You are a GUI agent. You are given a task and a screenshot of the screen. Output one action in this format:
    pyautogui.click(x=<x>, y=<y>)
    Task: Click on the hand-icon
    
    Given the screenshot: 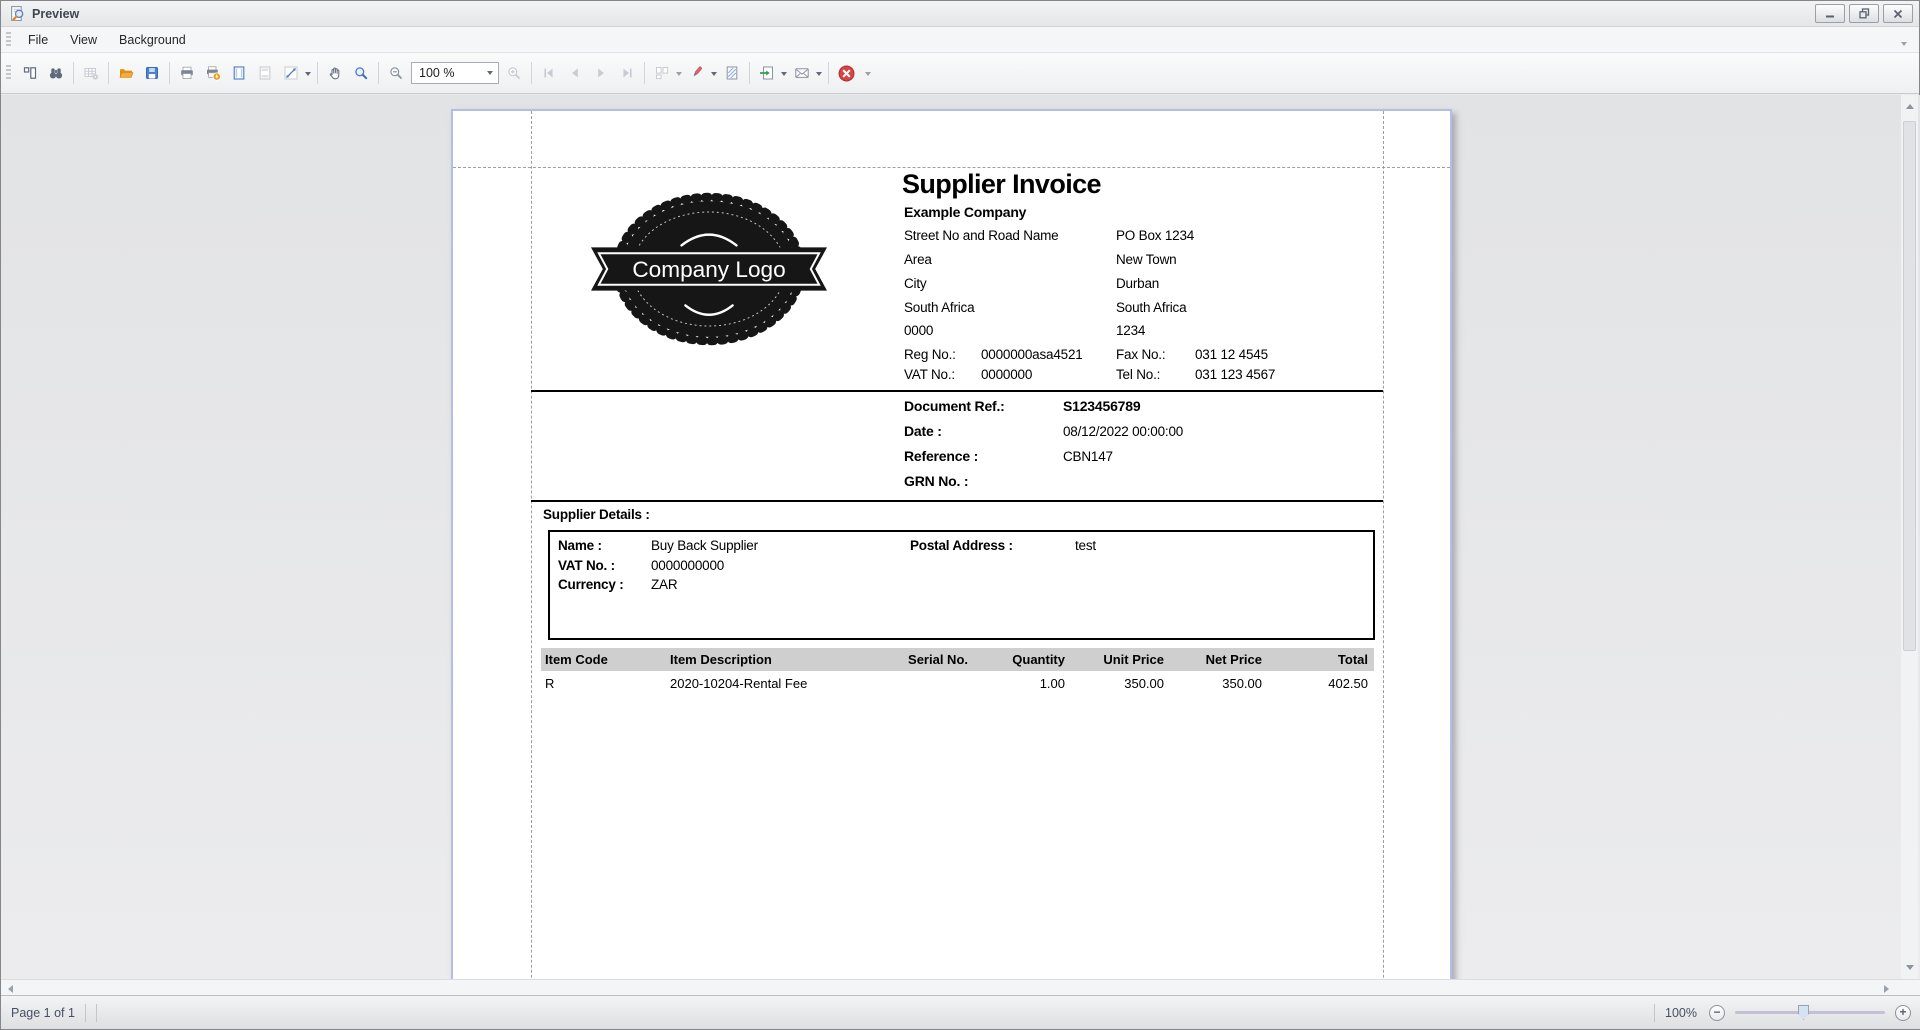 What is the action you would take?
    pyautogui.click(x=335, y=73)
    